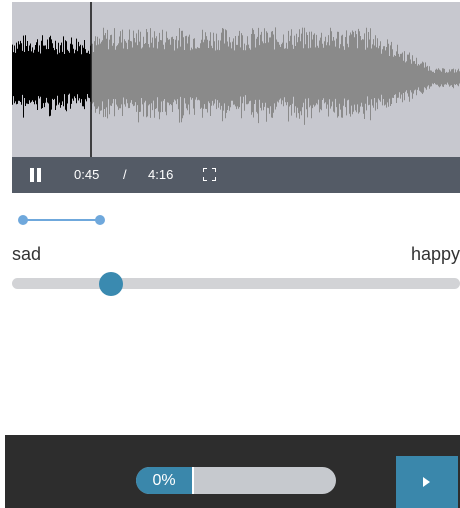 This screenshot has height=508, width=460. What do you see at coordinates (36, 175) in the screenshot?
I see `pause-icon` at bounding box center [36, 175].